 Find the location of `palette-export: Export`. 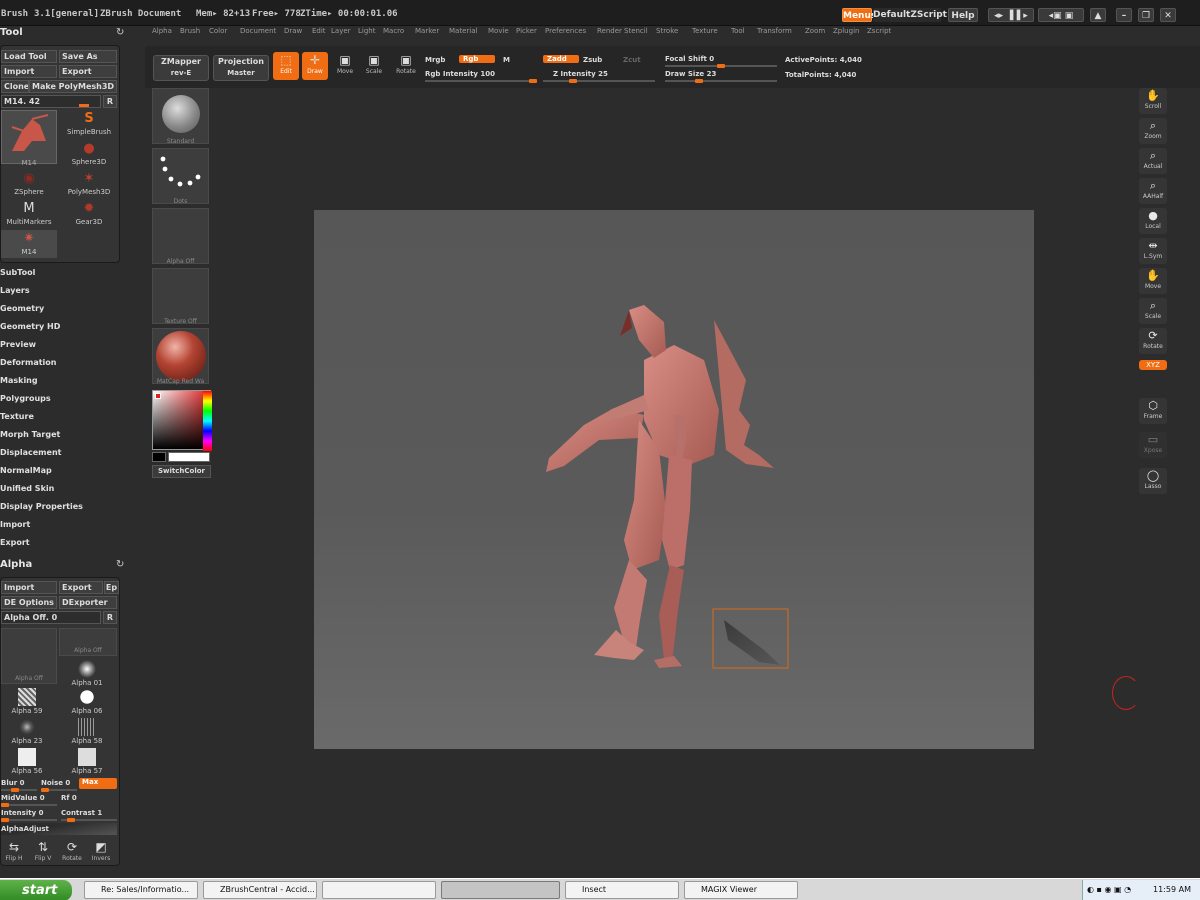

palette-export: Export is located at coordinates (15, 542).